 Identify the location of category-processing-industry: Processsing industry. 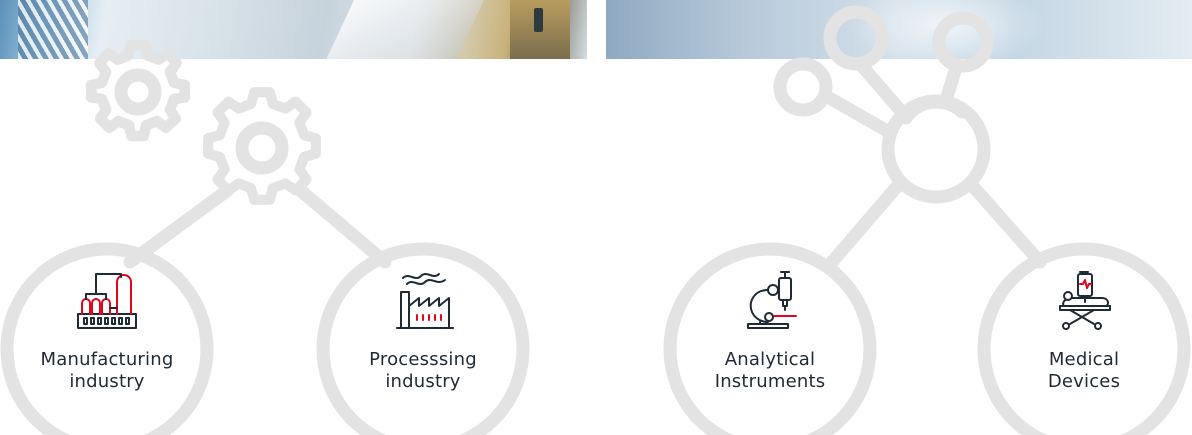
(423, 341).